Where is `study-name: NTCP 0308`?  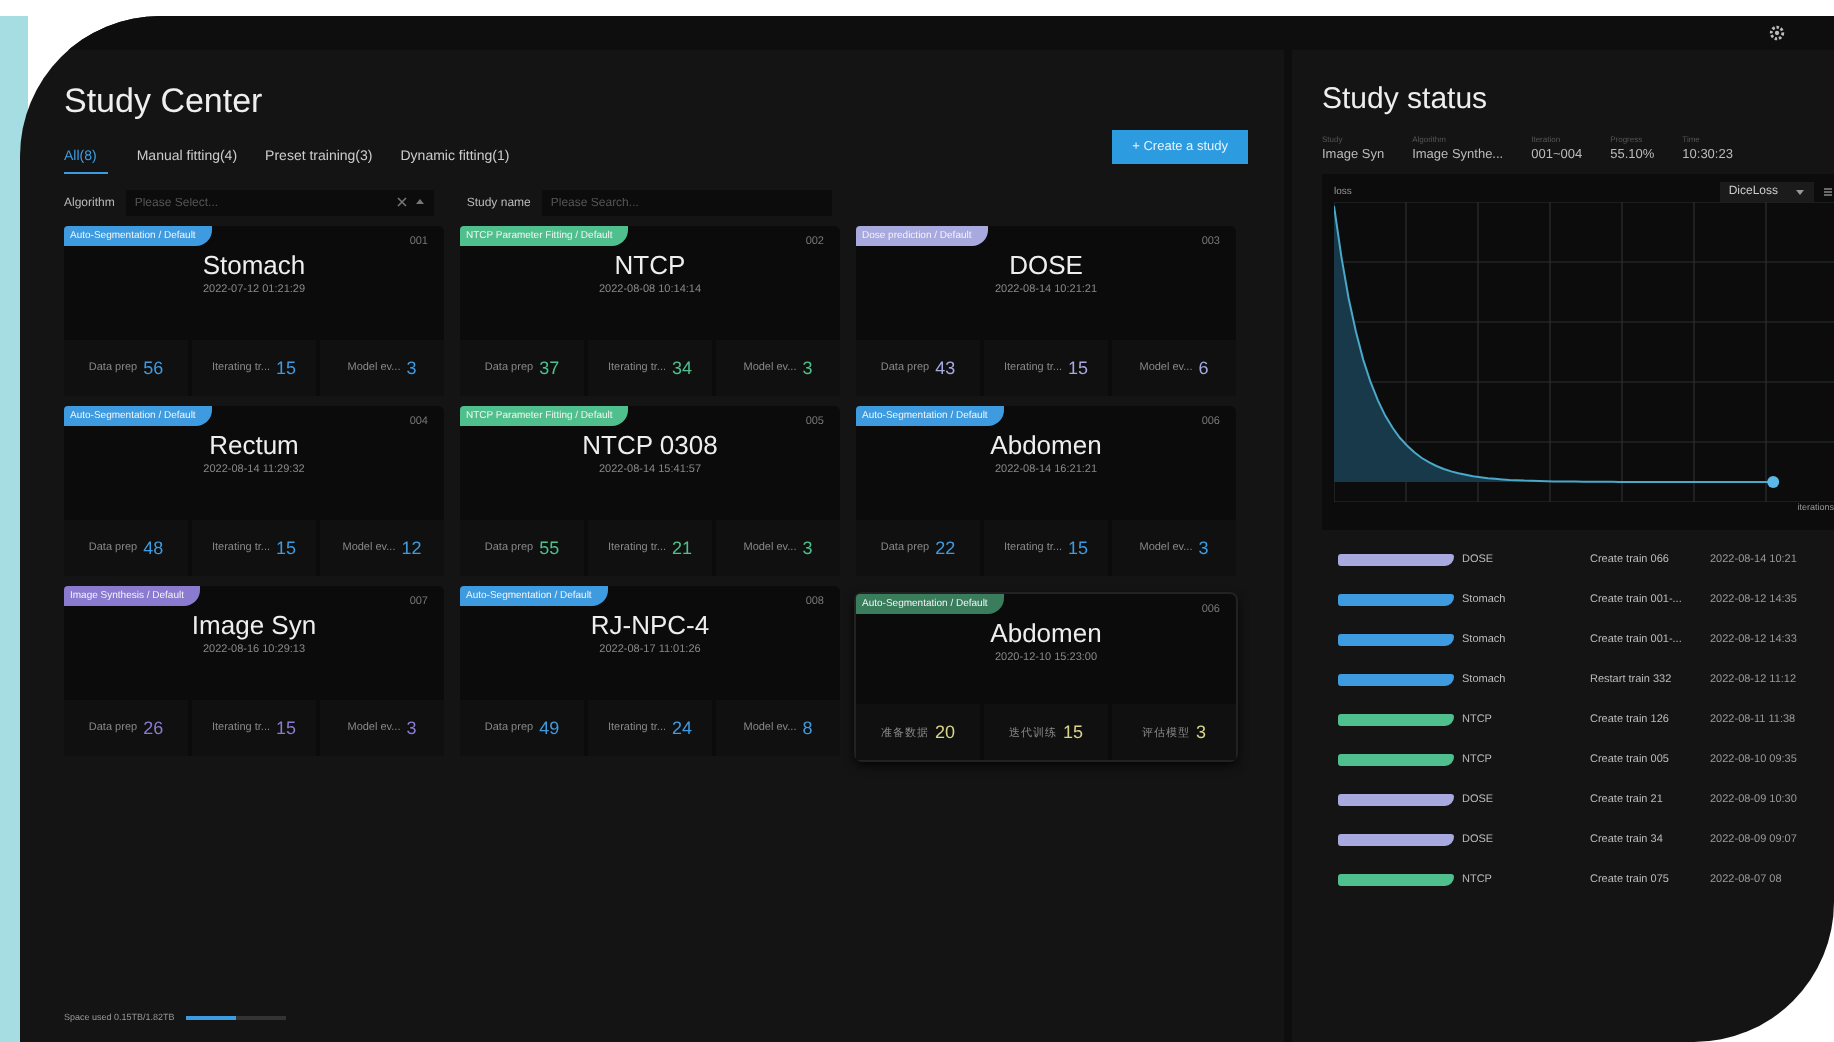
study-name: NTCP 0308 is located at coordinates (650, 445).